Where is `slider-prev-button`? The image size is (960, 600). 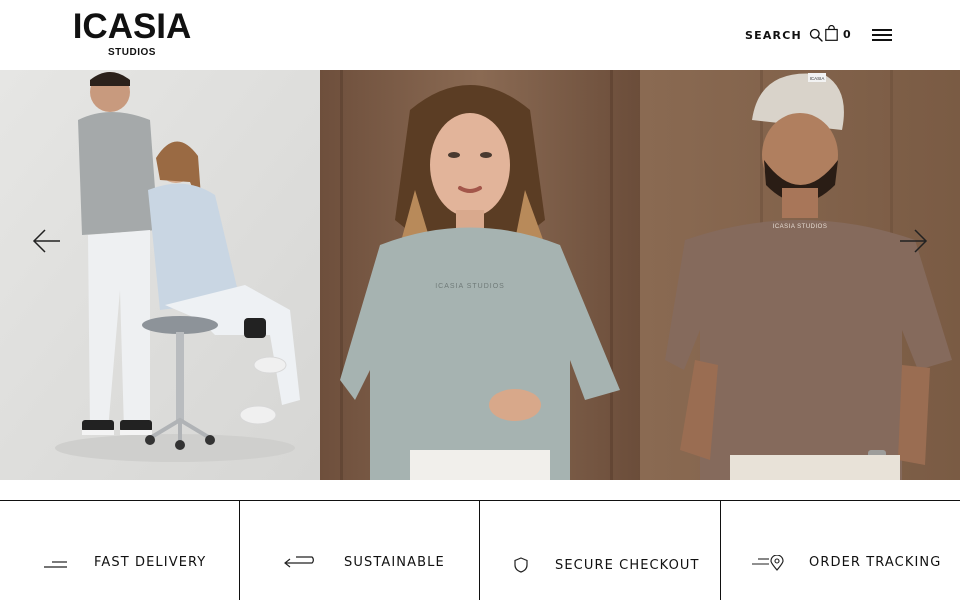 slider-prev-button is located at coordinates (47, 241).